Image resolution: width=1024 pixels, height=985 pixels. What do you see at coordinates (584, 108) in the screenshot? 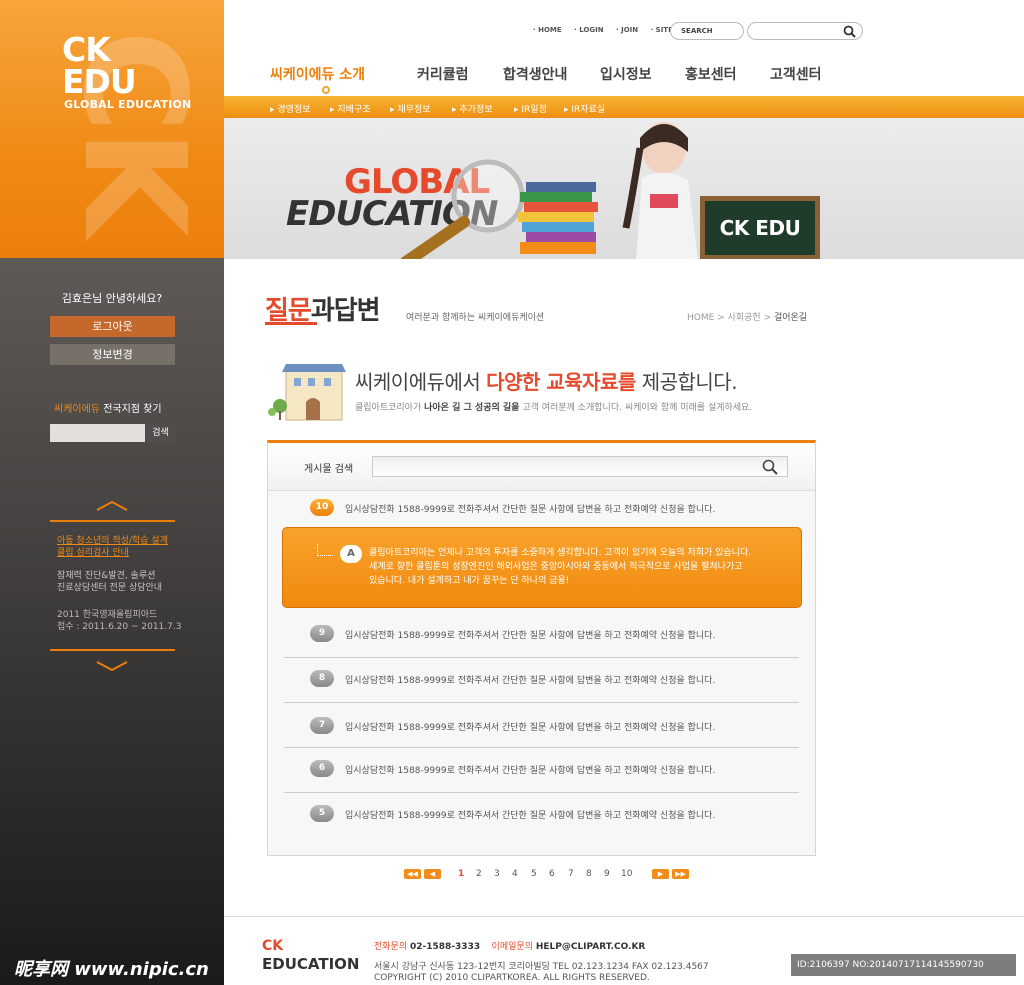
I see `submenu-ir-library: ▸ IR자료실` at bounding box center [584, 108].